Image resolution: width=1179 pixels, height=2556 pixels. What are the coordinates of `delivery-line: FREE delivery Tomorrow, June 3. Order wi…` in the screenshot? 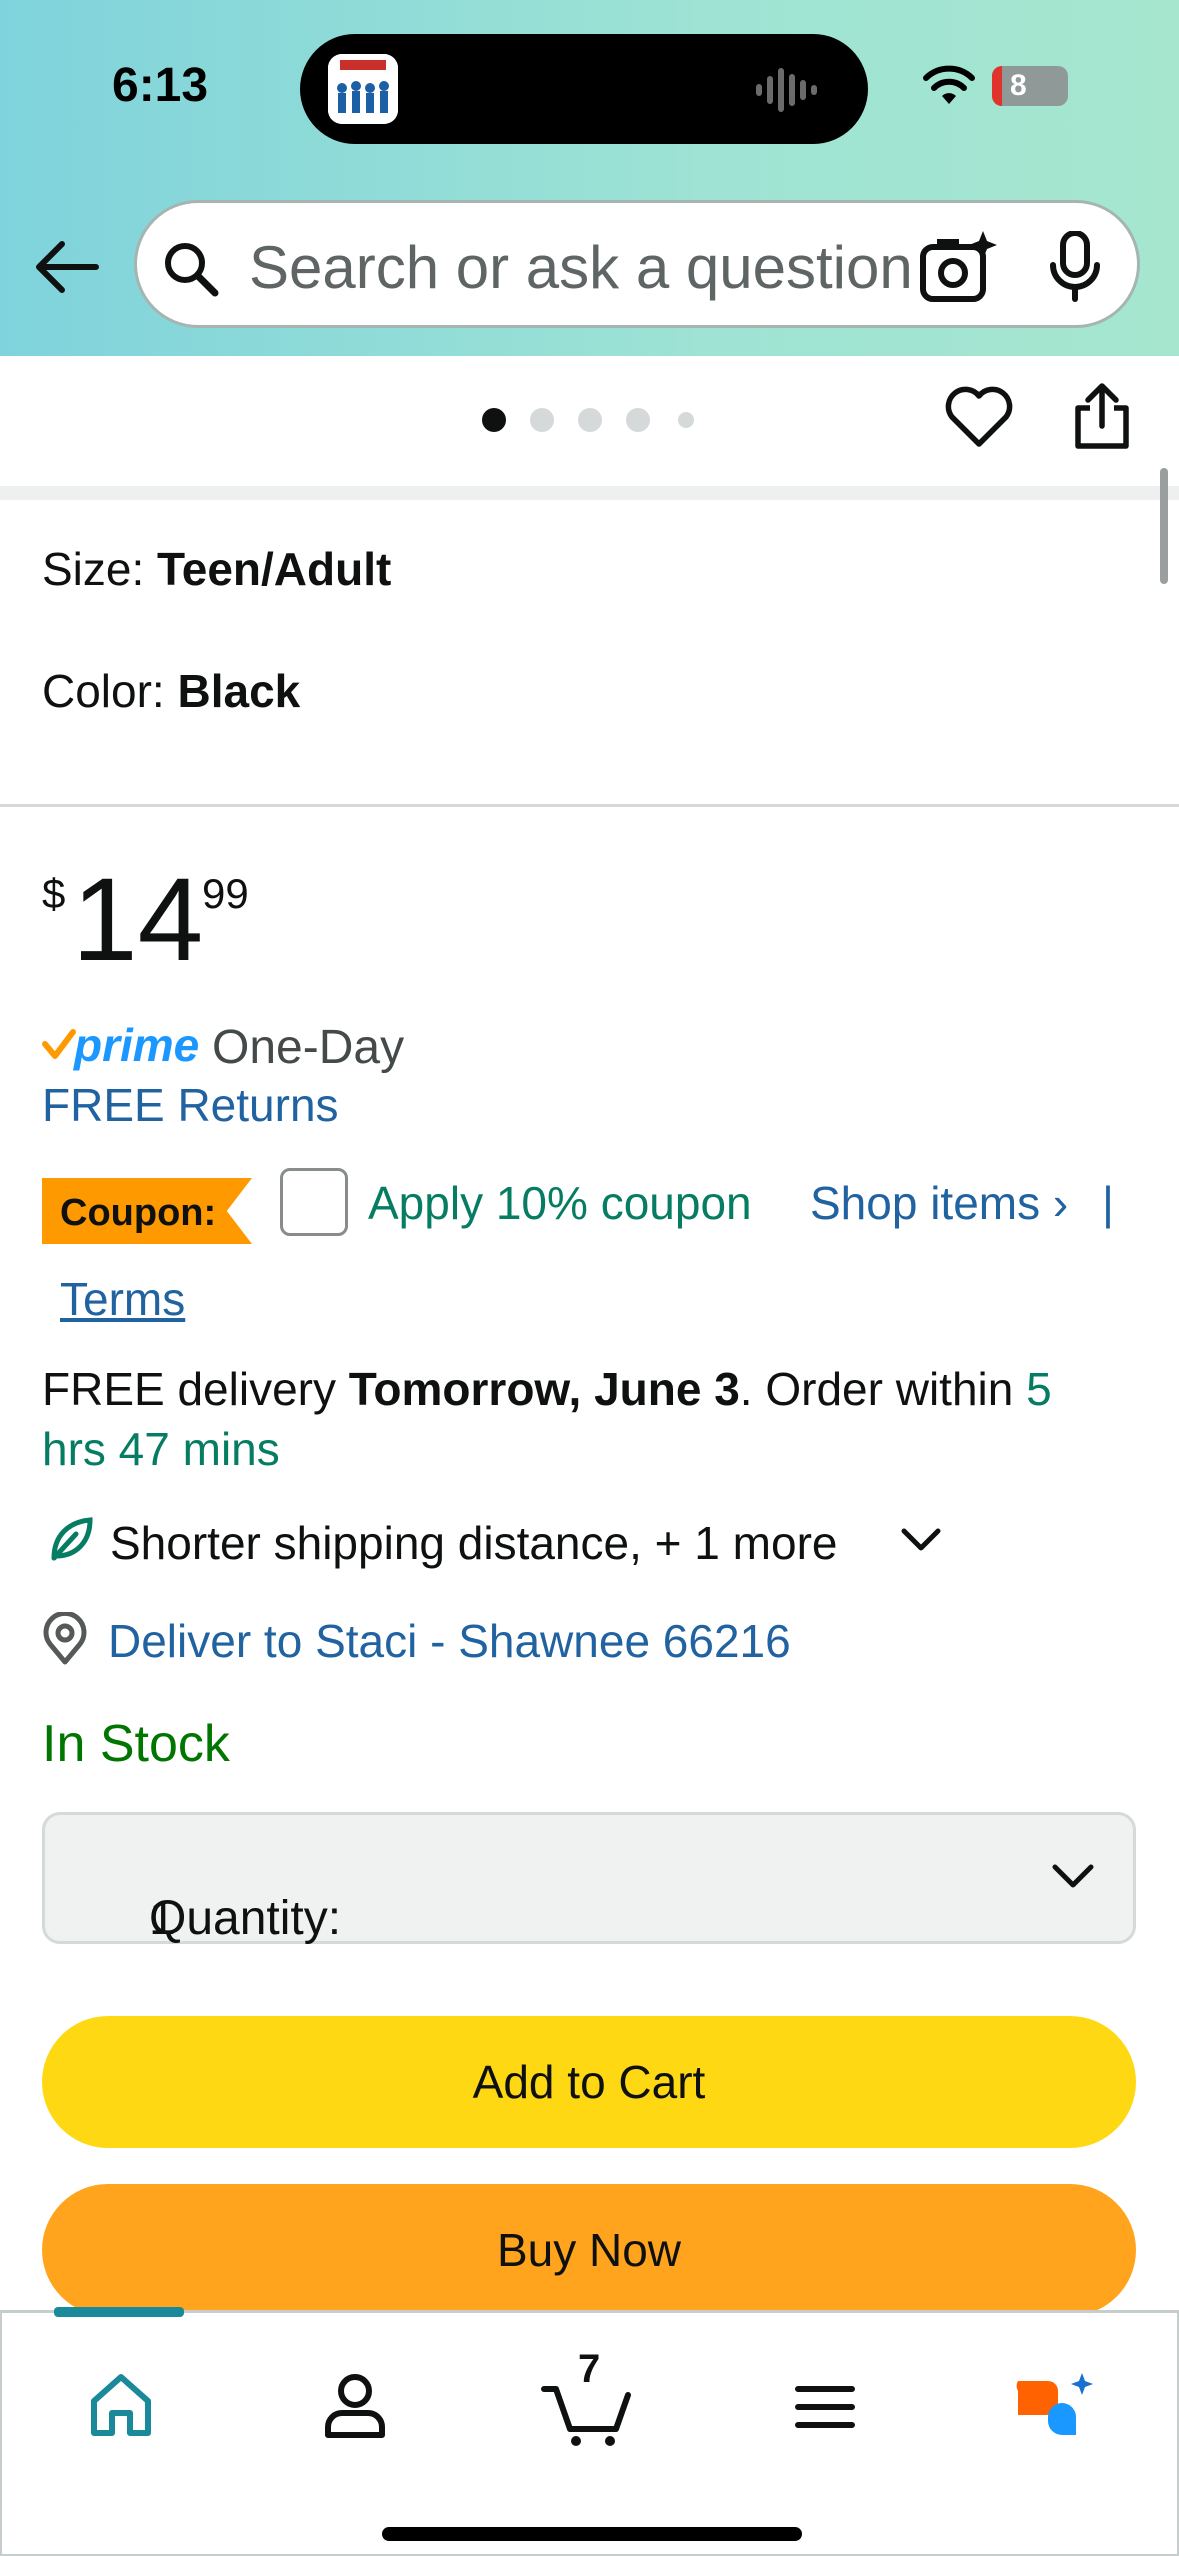 It's located at (547, 1389).